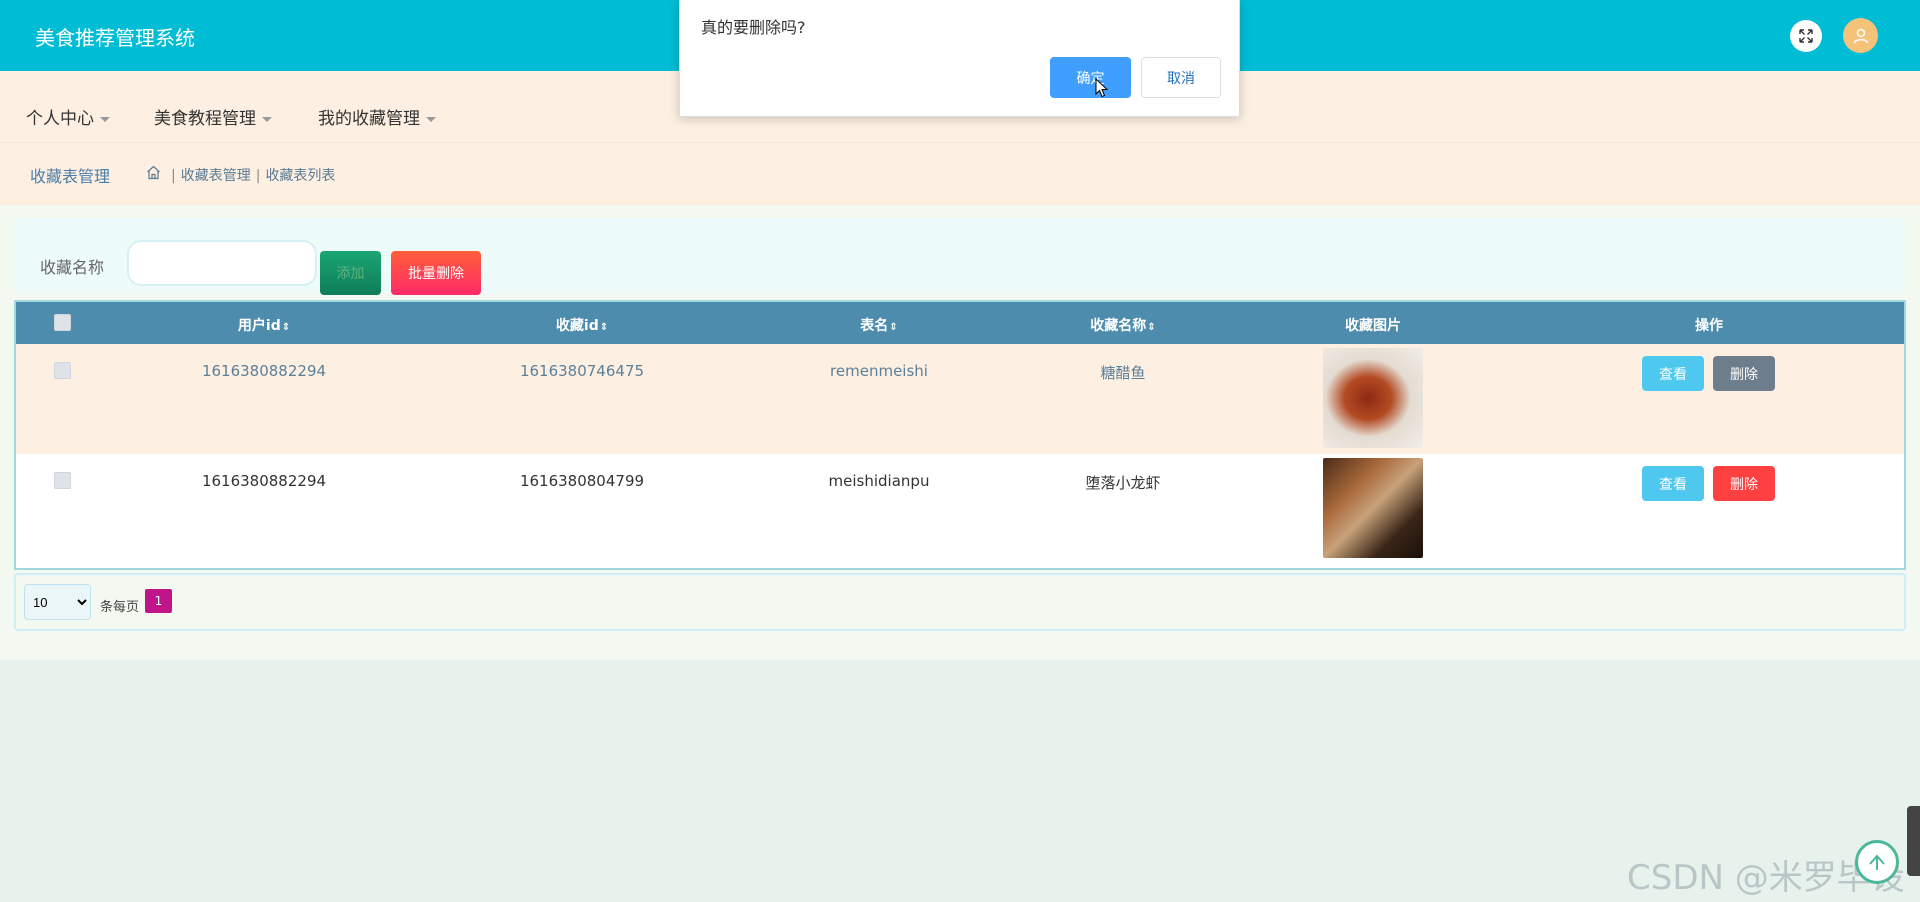 This screenshot has width=1920, height=902. Describe the element at coordinates (68, 116) in the screenshot. I see `nav-item-personal-center: 个人中心` at that location.